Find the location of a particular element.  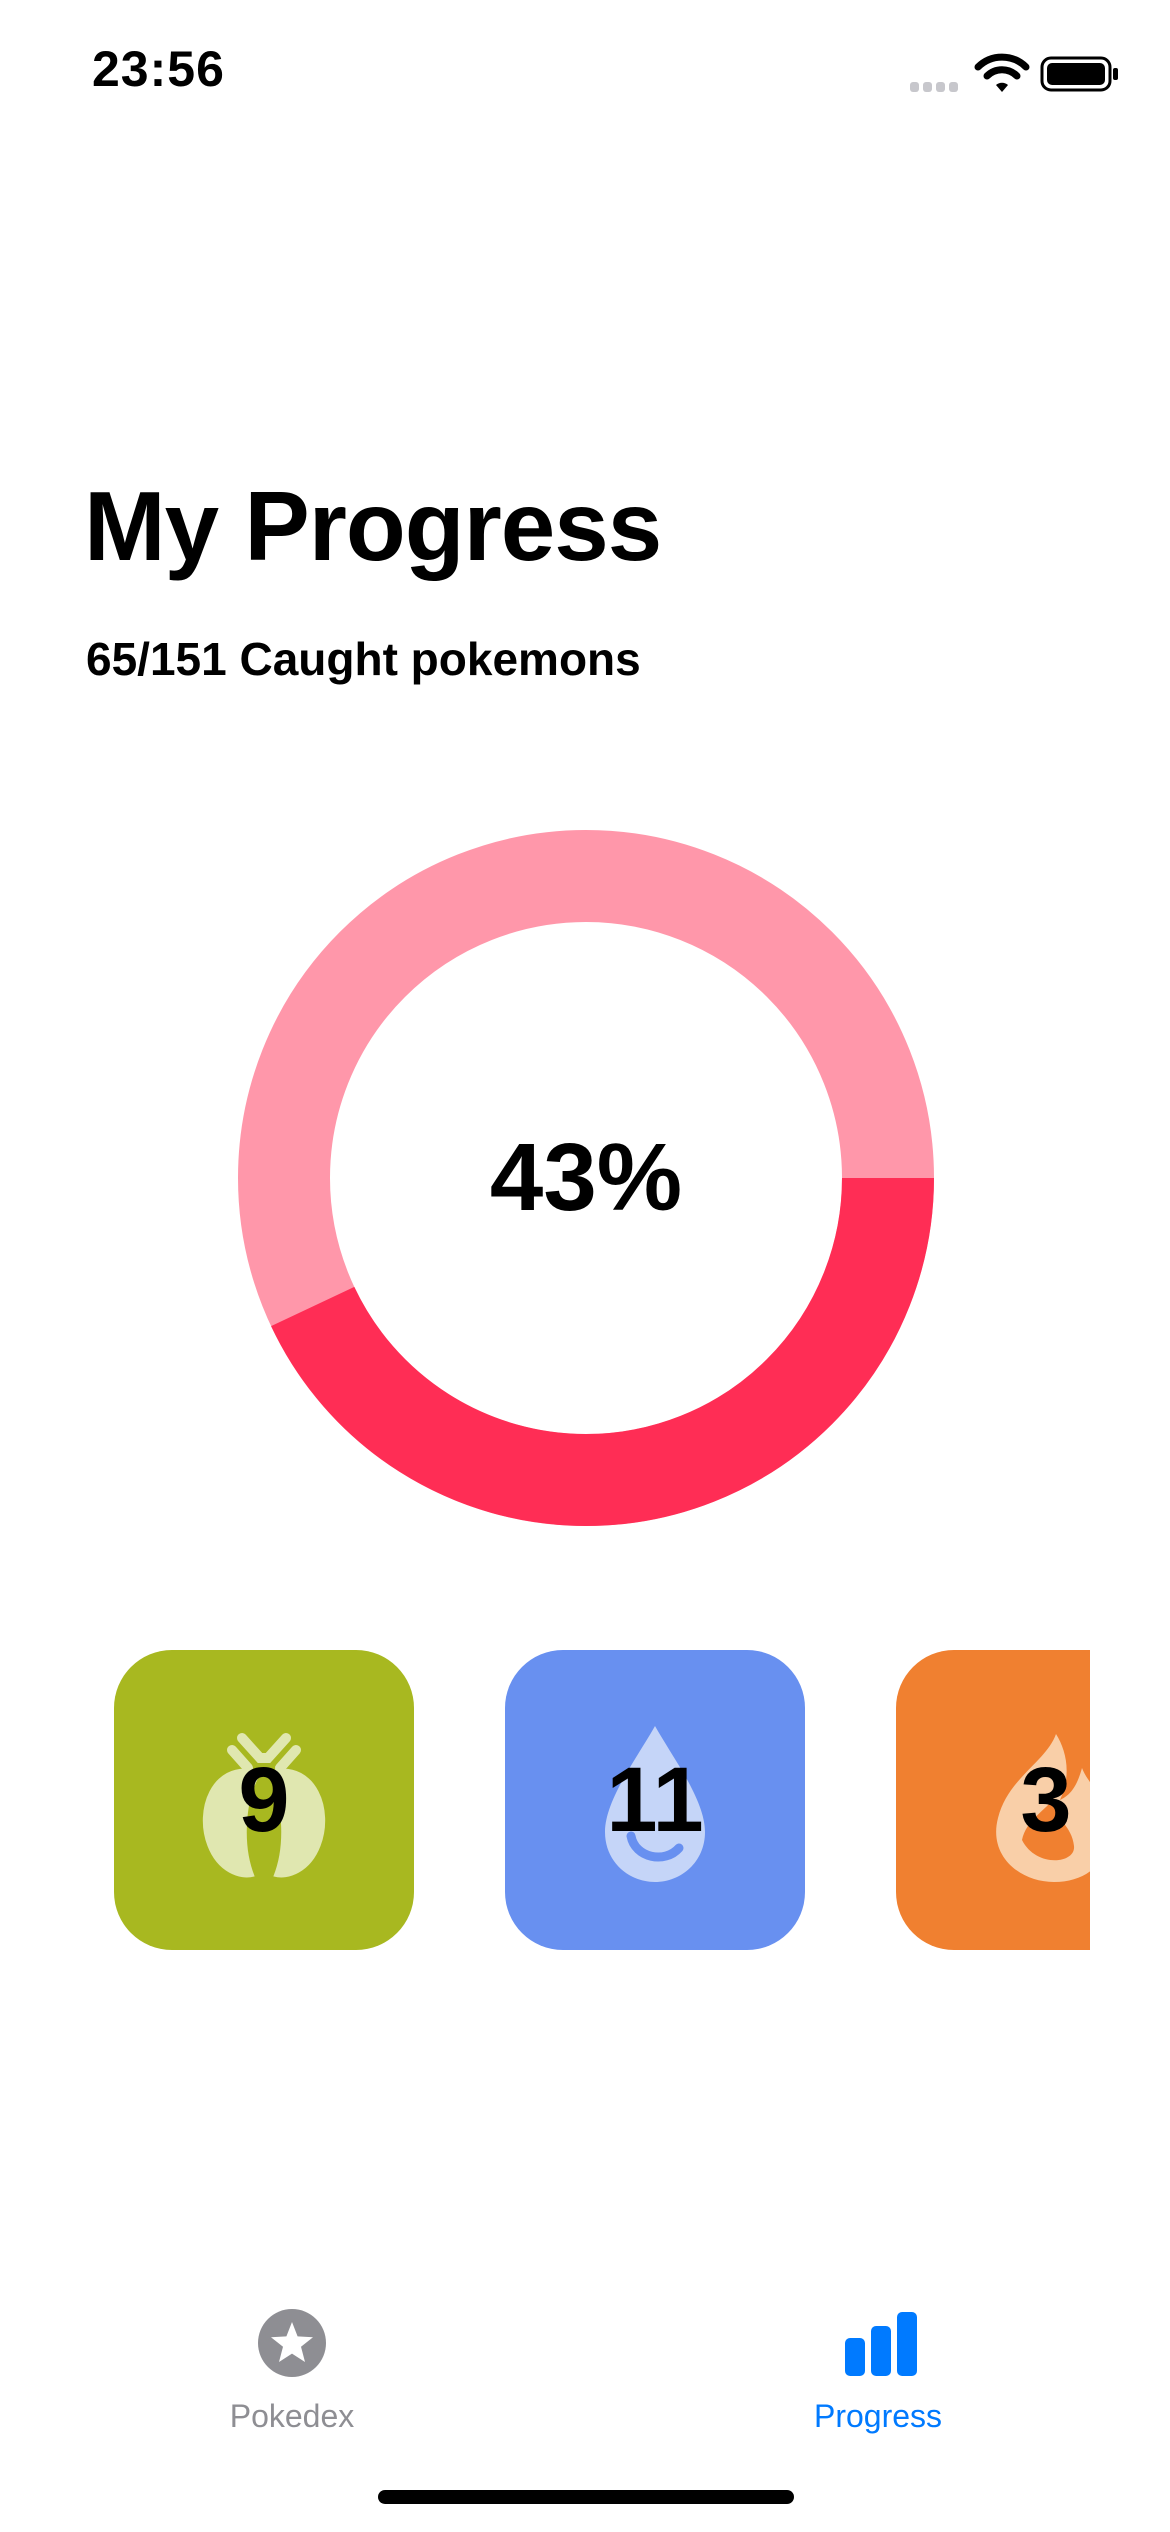

status-icons is located at coordinates (1013, 74).